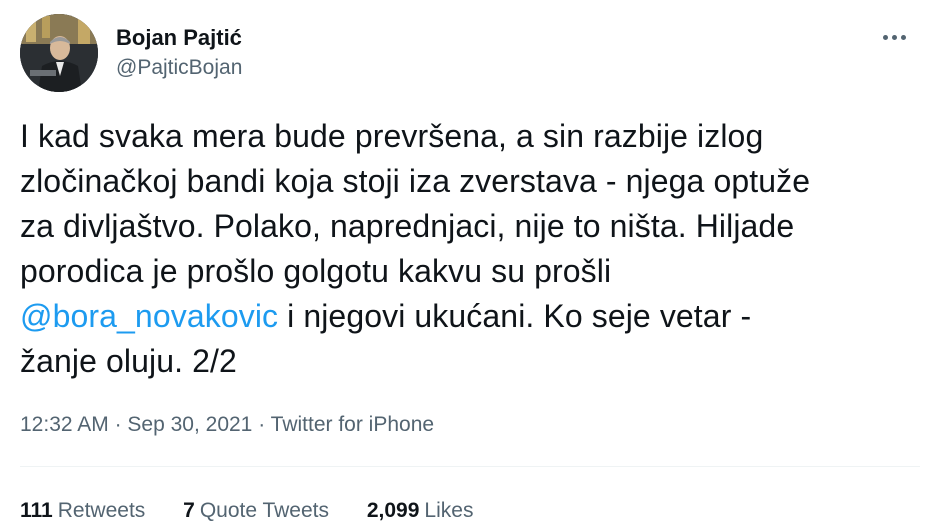  I want to click on likes-stat: 2,099 Likes, so click(420, 511).